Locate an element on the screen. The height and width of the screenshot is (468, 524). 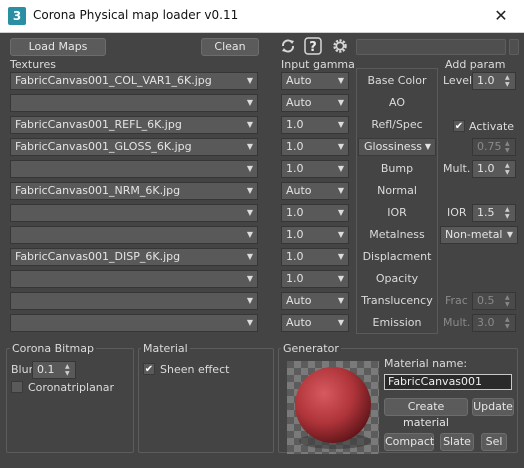
activate-checkbox: ✔ is located at coordinates (459, 126).